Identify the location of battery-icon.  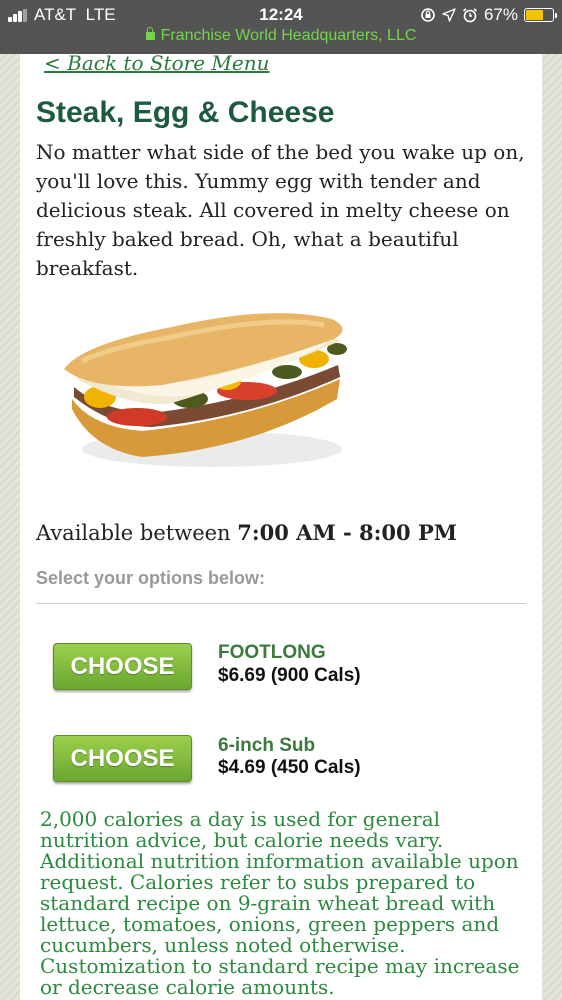
(540, 15).